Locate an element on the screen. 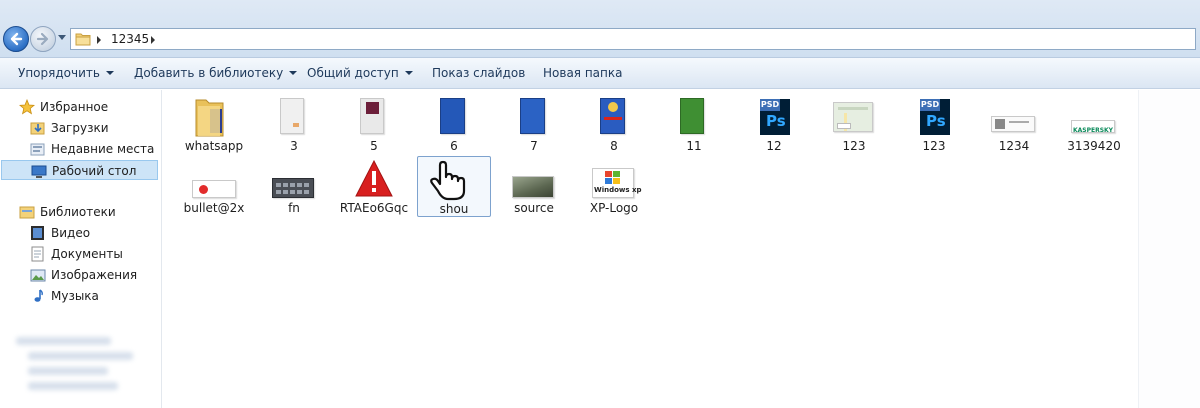 Image resolution: width=1200 pixels, height=408 pixels. forward-button is located at coordinates (43, 39).